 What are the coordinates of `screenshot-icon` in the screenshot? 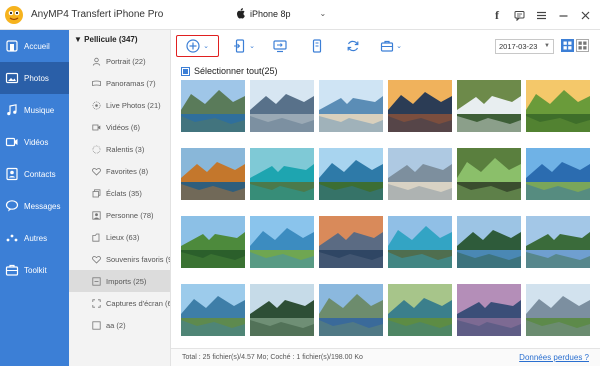 It's located at (96, 303).